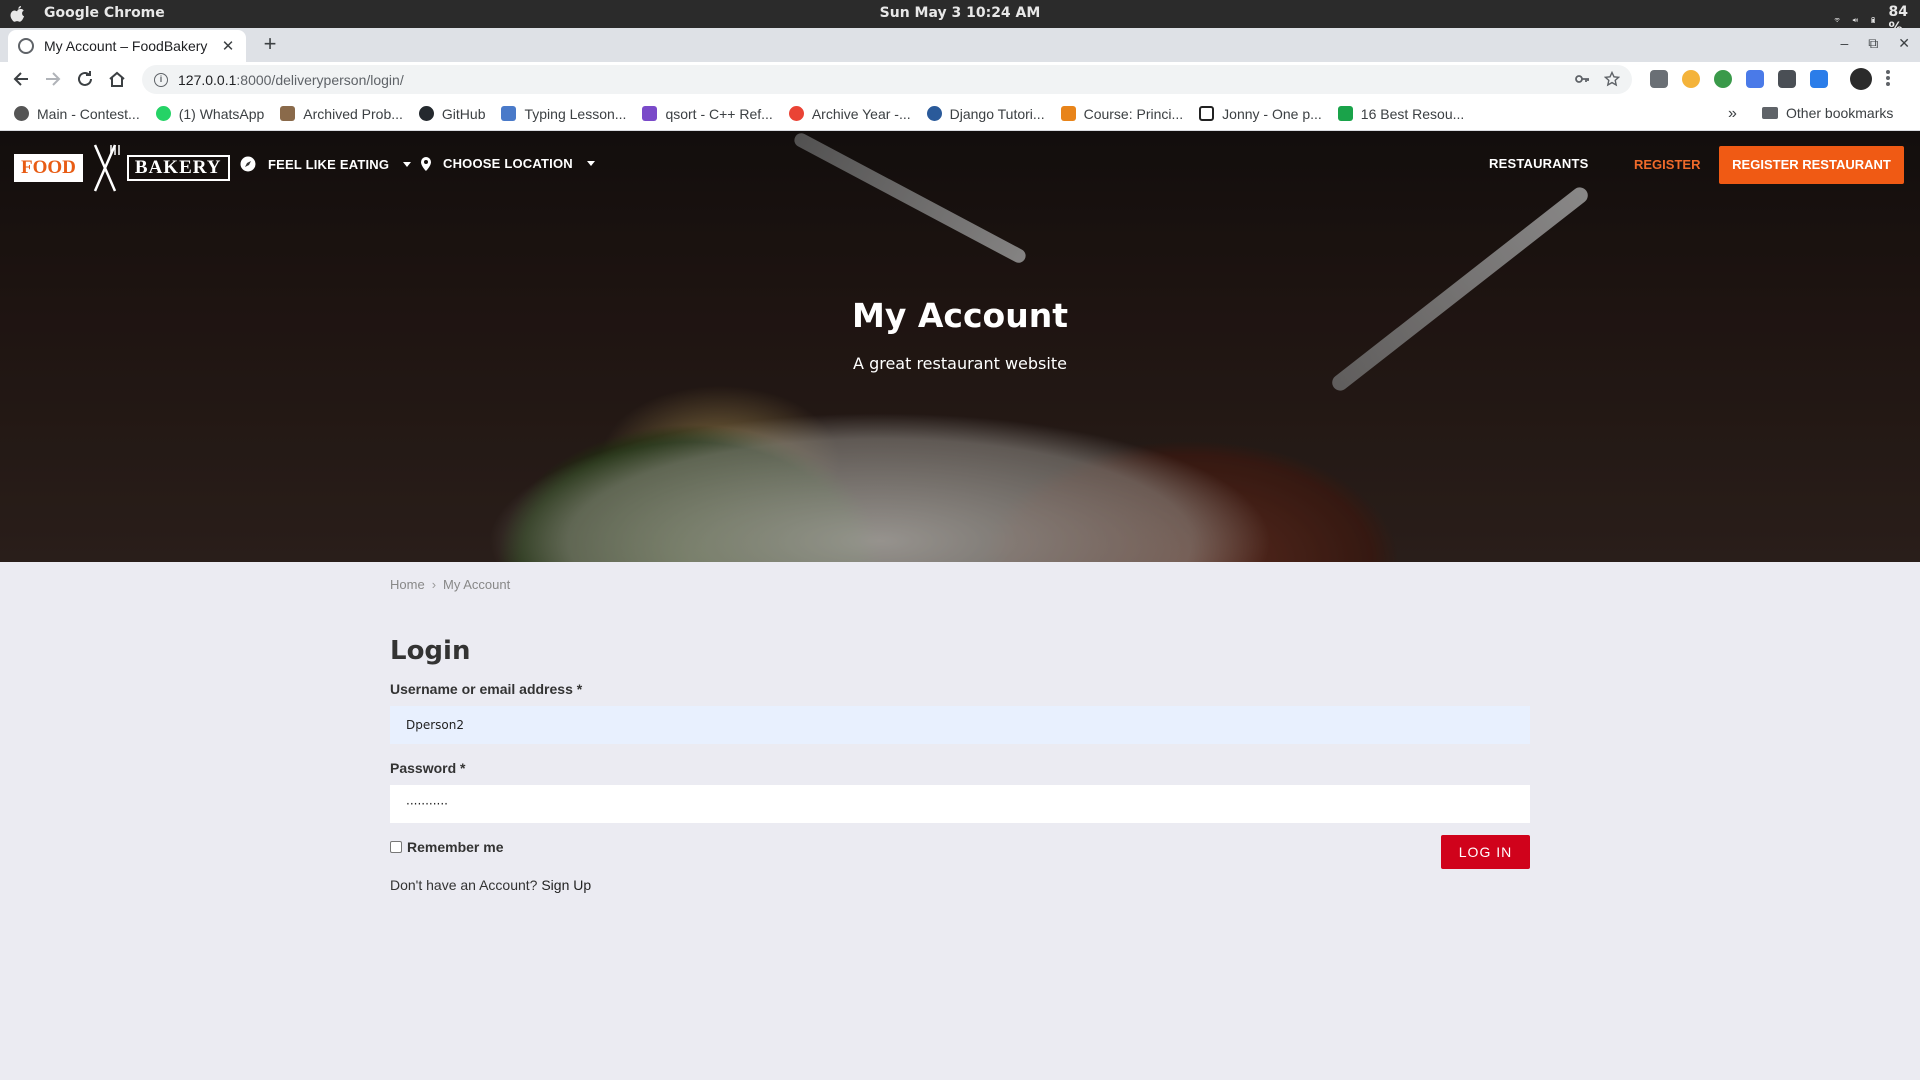  What do you see at coordinates (1888, 78) in the screenshot?
I see `chrome-menu-icon` at bounding box center [1888, 78].